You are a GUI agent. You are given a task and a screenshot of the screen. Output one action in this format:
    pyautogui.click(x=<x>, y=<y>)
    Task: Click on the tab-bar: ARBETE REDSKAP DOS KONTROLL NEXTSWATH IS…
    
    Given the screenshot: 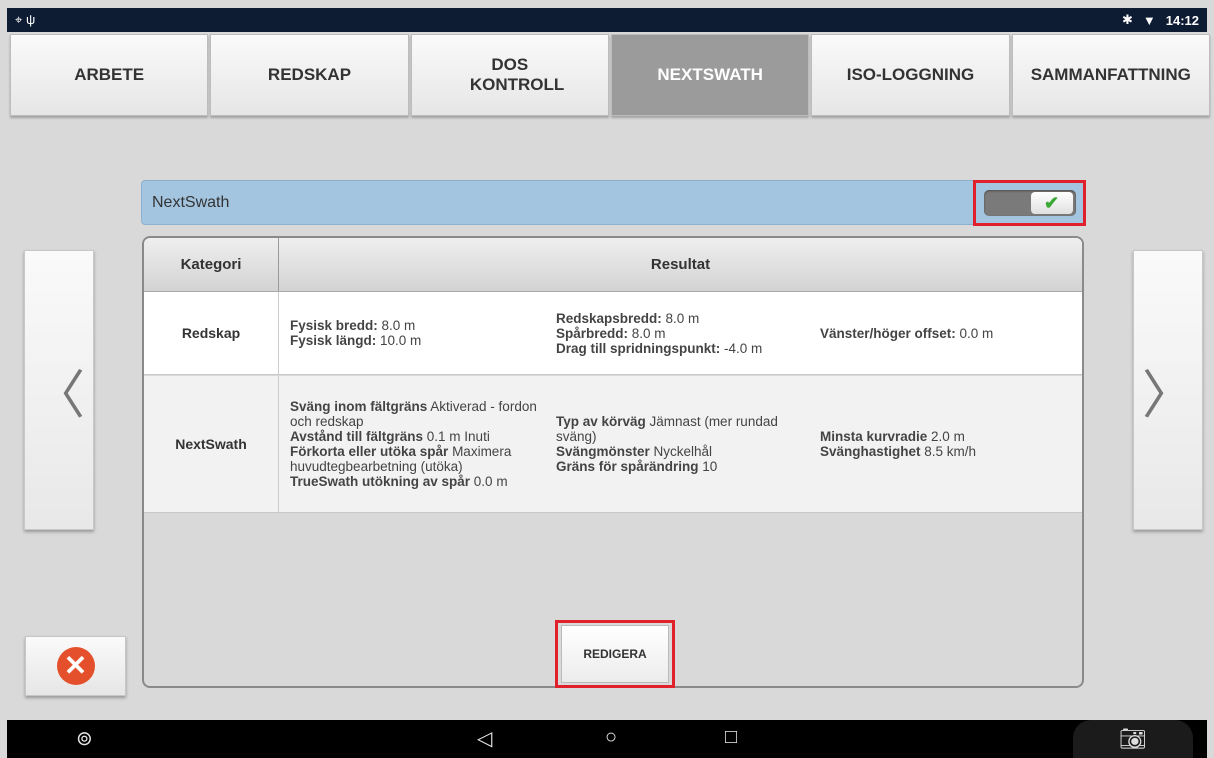 What is the action you would take?
    pyautogui.click(x=611, y=75)
    